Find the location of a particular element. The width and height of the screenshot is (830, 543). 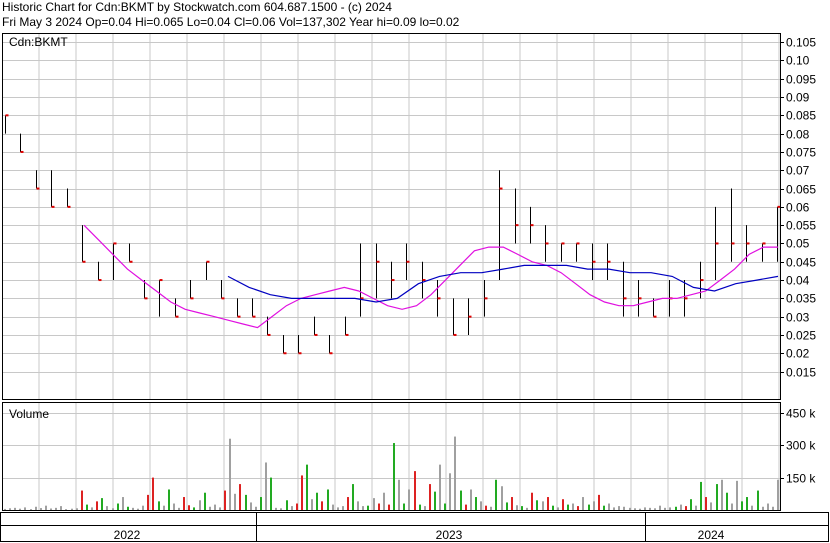

year-label: 2023 is located at coordinates (449, 535).